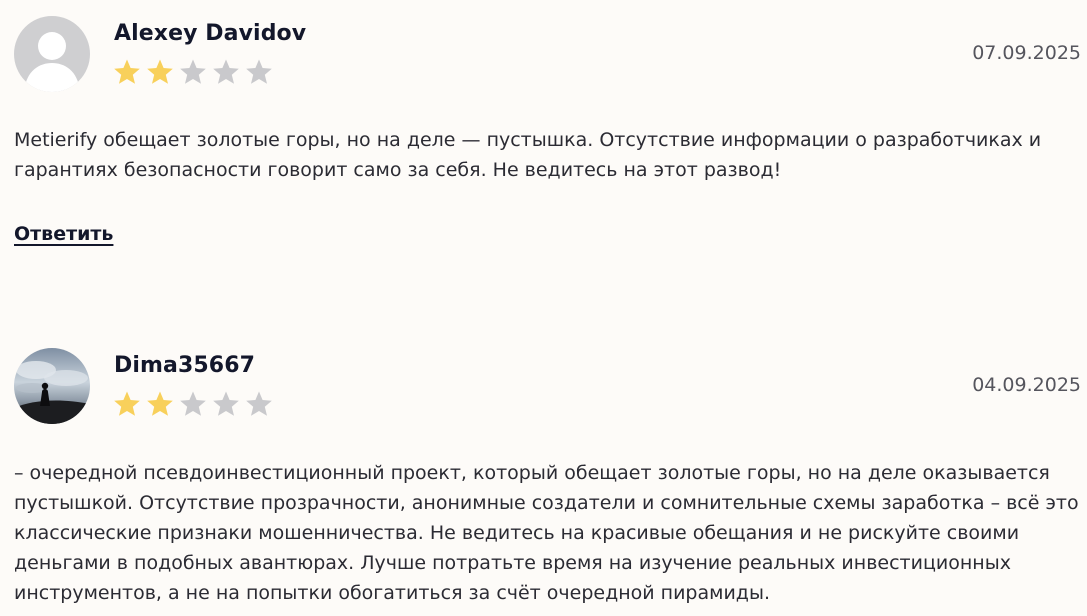 This screenshot has width=1087, height=616. I want to click on review-author: Alexey Davidov, so click(210, 33).